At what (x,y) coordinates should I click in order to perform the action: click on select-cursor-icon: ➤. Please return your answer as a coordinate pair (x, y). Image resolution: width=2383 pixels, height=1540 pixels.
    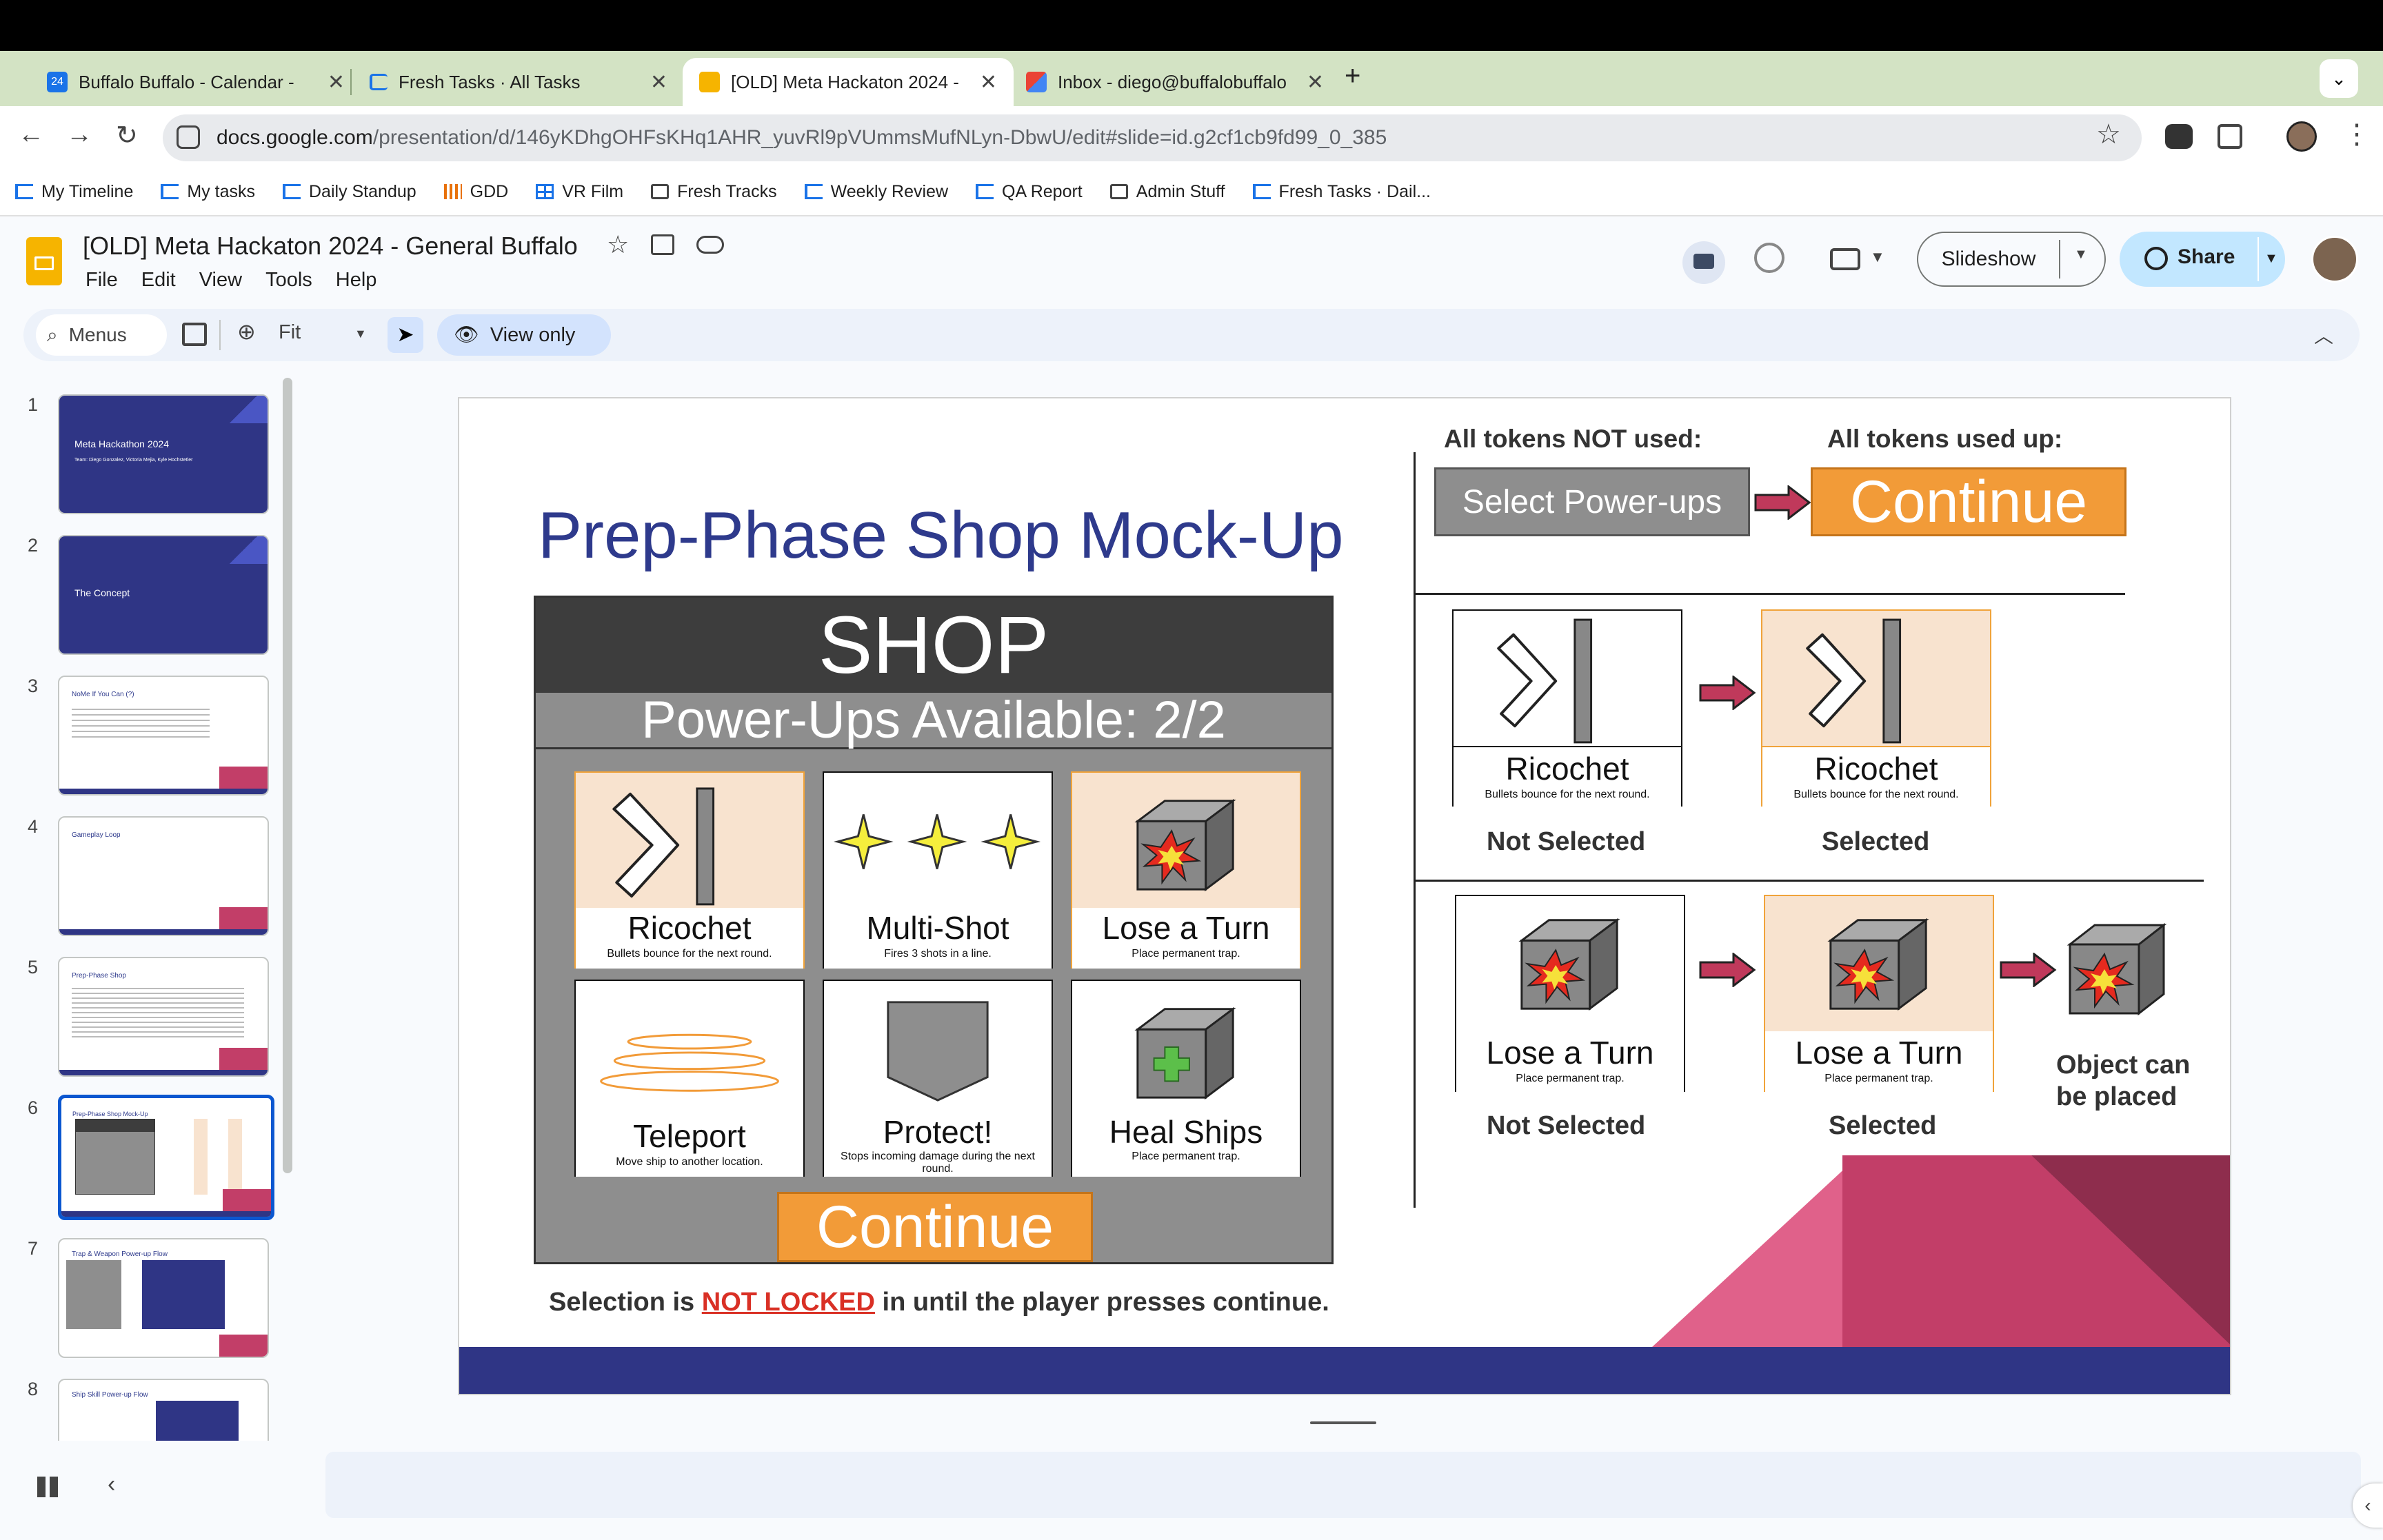
    Looking at the image, I should click on (405, 335).